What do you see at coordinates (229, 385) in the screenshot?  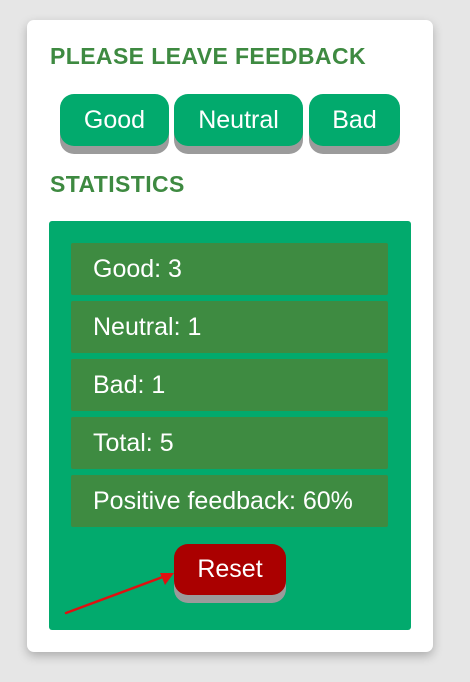 I see `stat-bad: Bad: 1` at bounding box center [229, 385].